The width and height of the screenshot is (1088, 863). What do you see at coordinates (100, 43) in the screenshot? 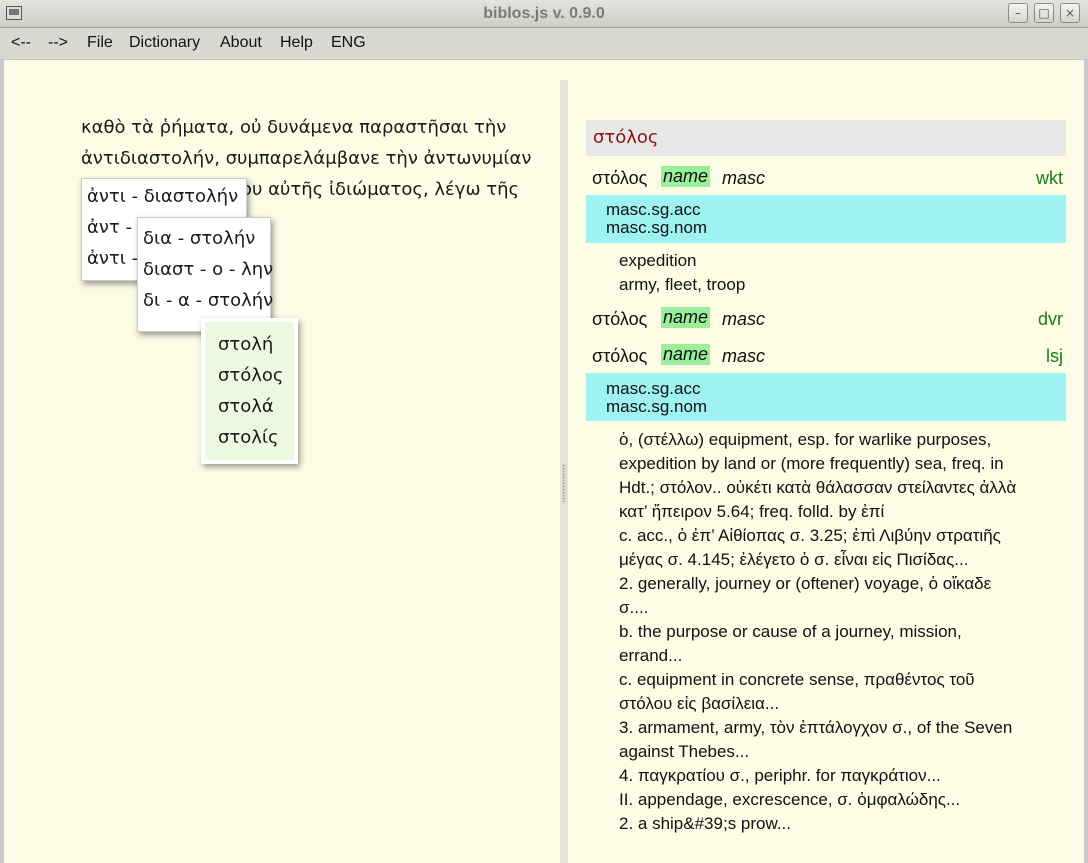
I see `menu-file: File` at bounding box center [100, 43].